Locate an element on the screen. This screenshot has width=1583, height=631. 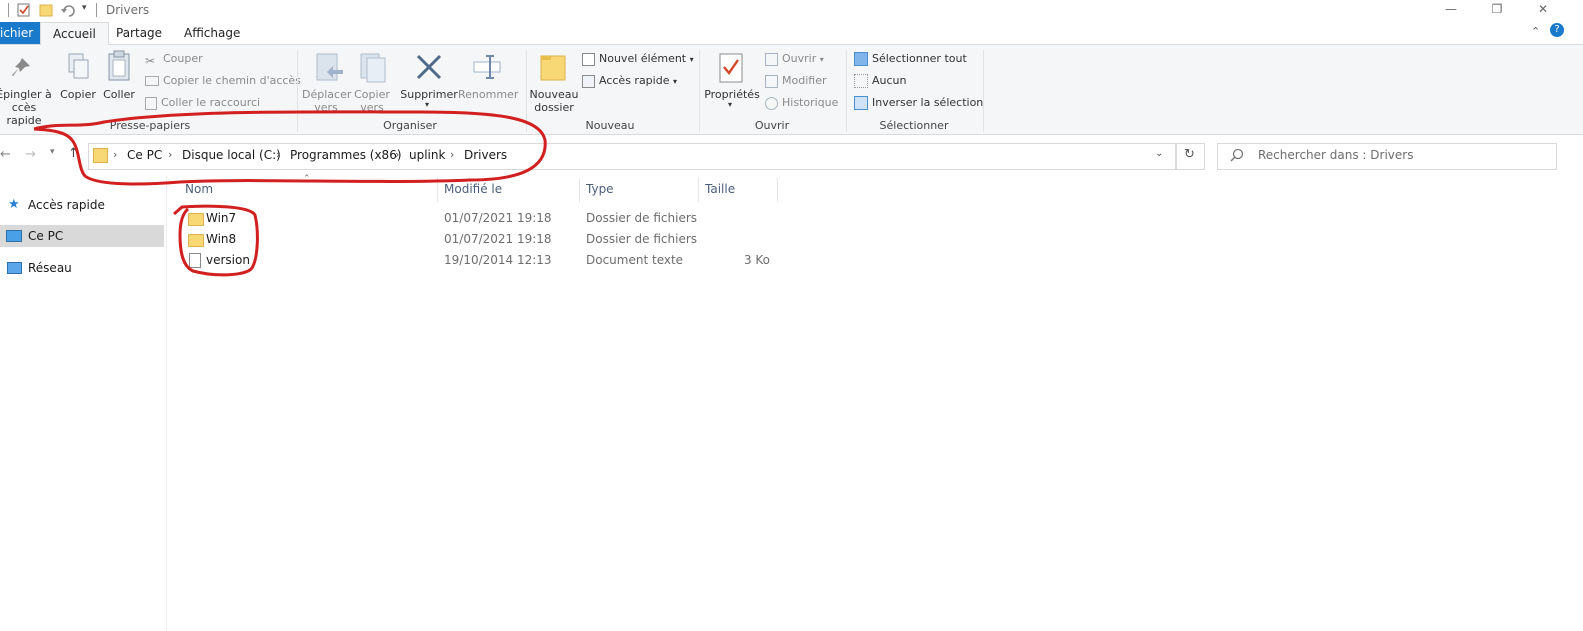
rename-icon is located at coordinates (488, 67).